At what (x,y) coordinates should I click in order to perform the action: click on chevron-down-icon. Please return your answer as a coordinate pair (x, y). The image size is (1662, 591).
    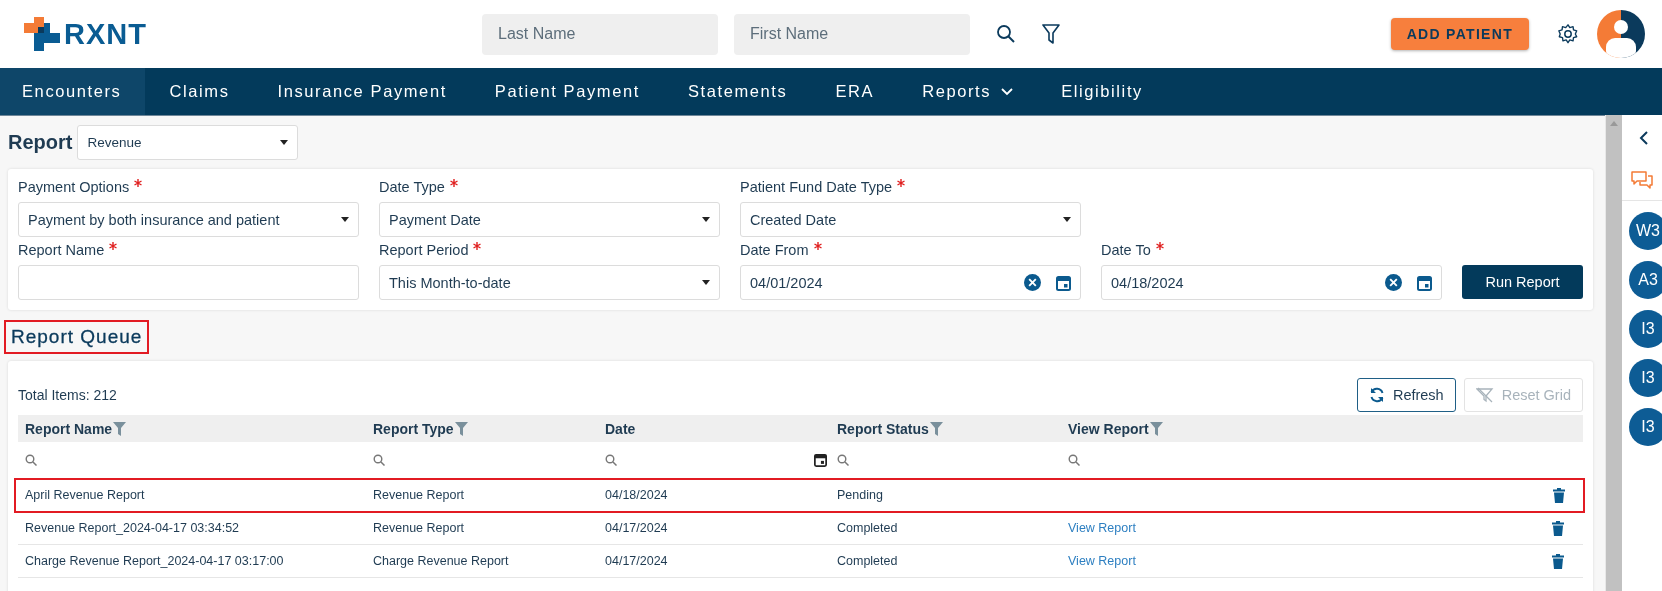
    Looking at the image, I should click on (1007, 91).